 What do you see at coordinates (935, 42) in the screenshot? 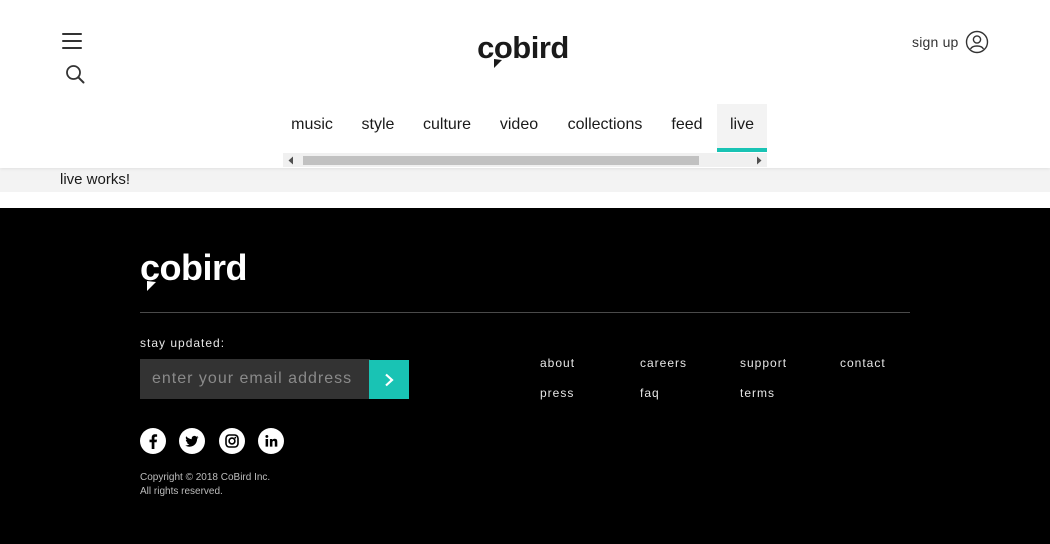
I see `sign-up-label: sign up` at bounding box center [935, 42].